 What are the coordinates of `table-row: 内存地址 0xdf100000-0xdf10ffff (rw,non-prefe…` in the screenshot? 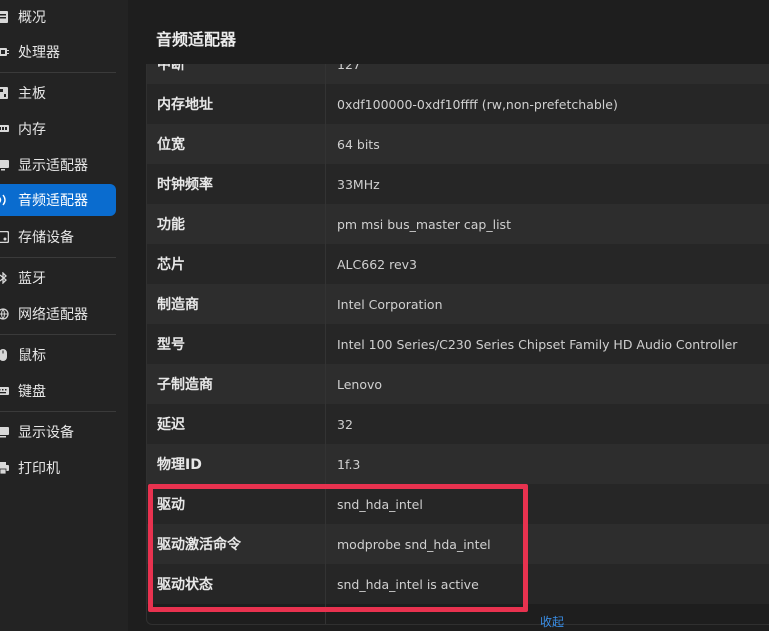 It's located at (458, 104).